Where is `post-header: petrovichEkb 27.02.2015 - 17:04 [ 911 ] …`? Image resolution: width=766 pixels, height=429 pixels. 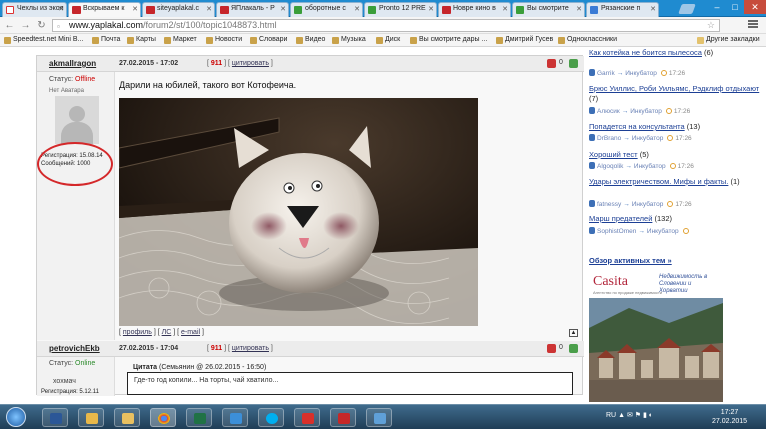
post-header: petrovichEkb 27.02.2015 - 17:04 [ 911 ] … is located at coordinates (310, 349).